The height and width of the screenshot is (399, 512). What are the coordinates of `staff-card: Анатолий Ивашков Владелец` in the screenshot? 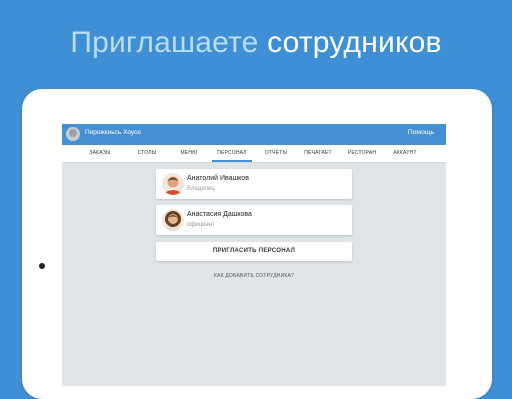 It's located at (254, 184).